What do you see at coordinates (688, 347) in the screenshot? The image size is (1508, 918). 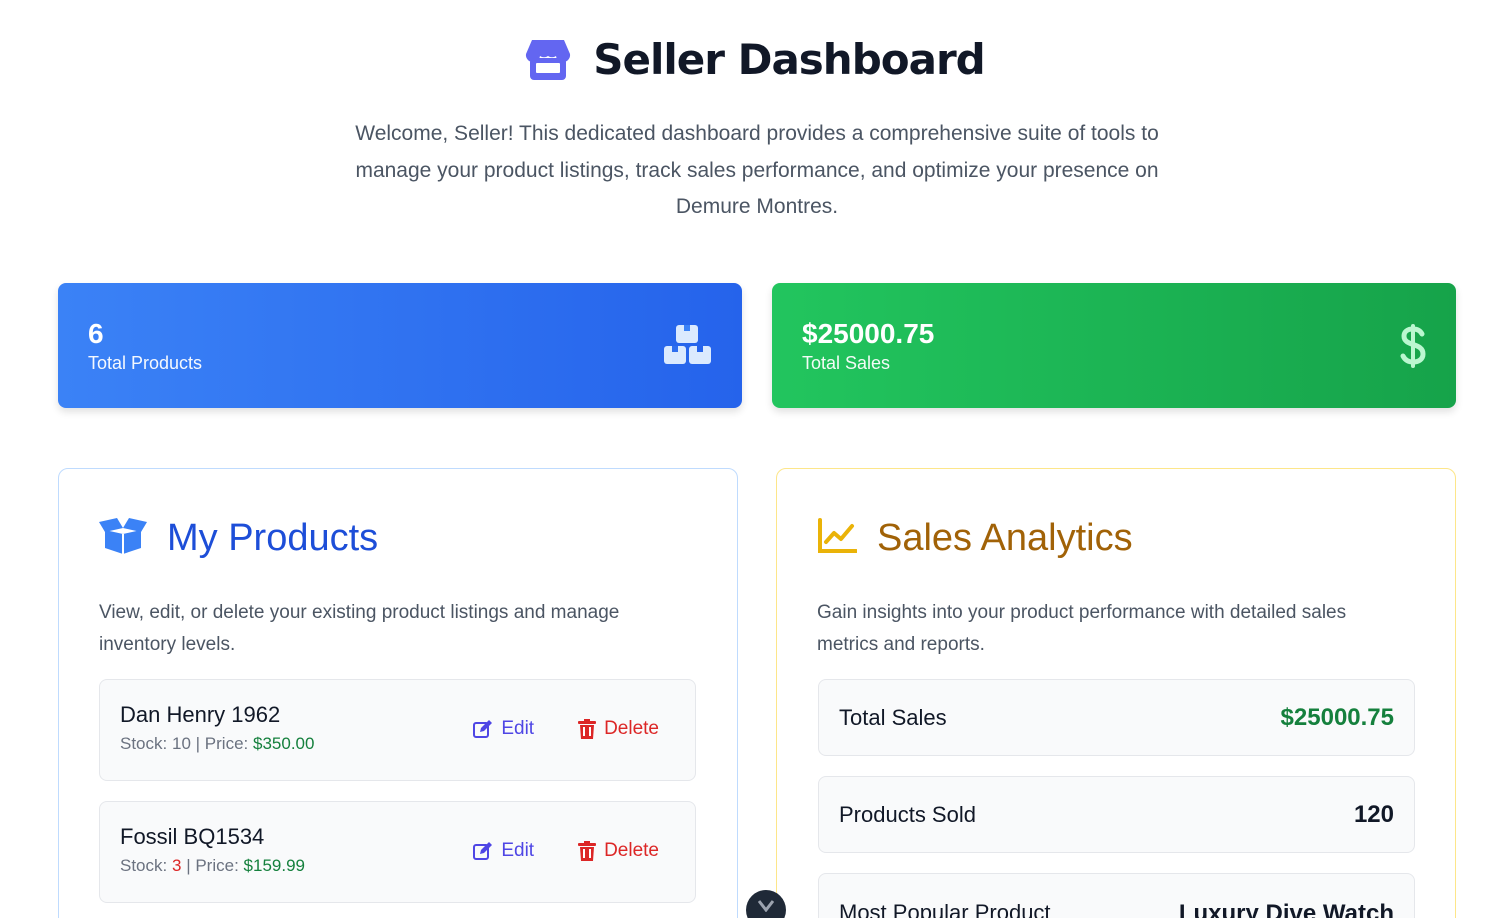 I see `boxes-icon` at bounding box center [688, 347].